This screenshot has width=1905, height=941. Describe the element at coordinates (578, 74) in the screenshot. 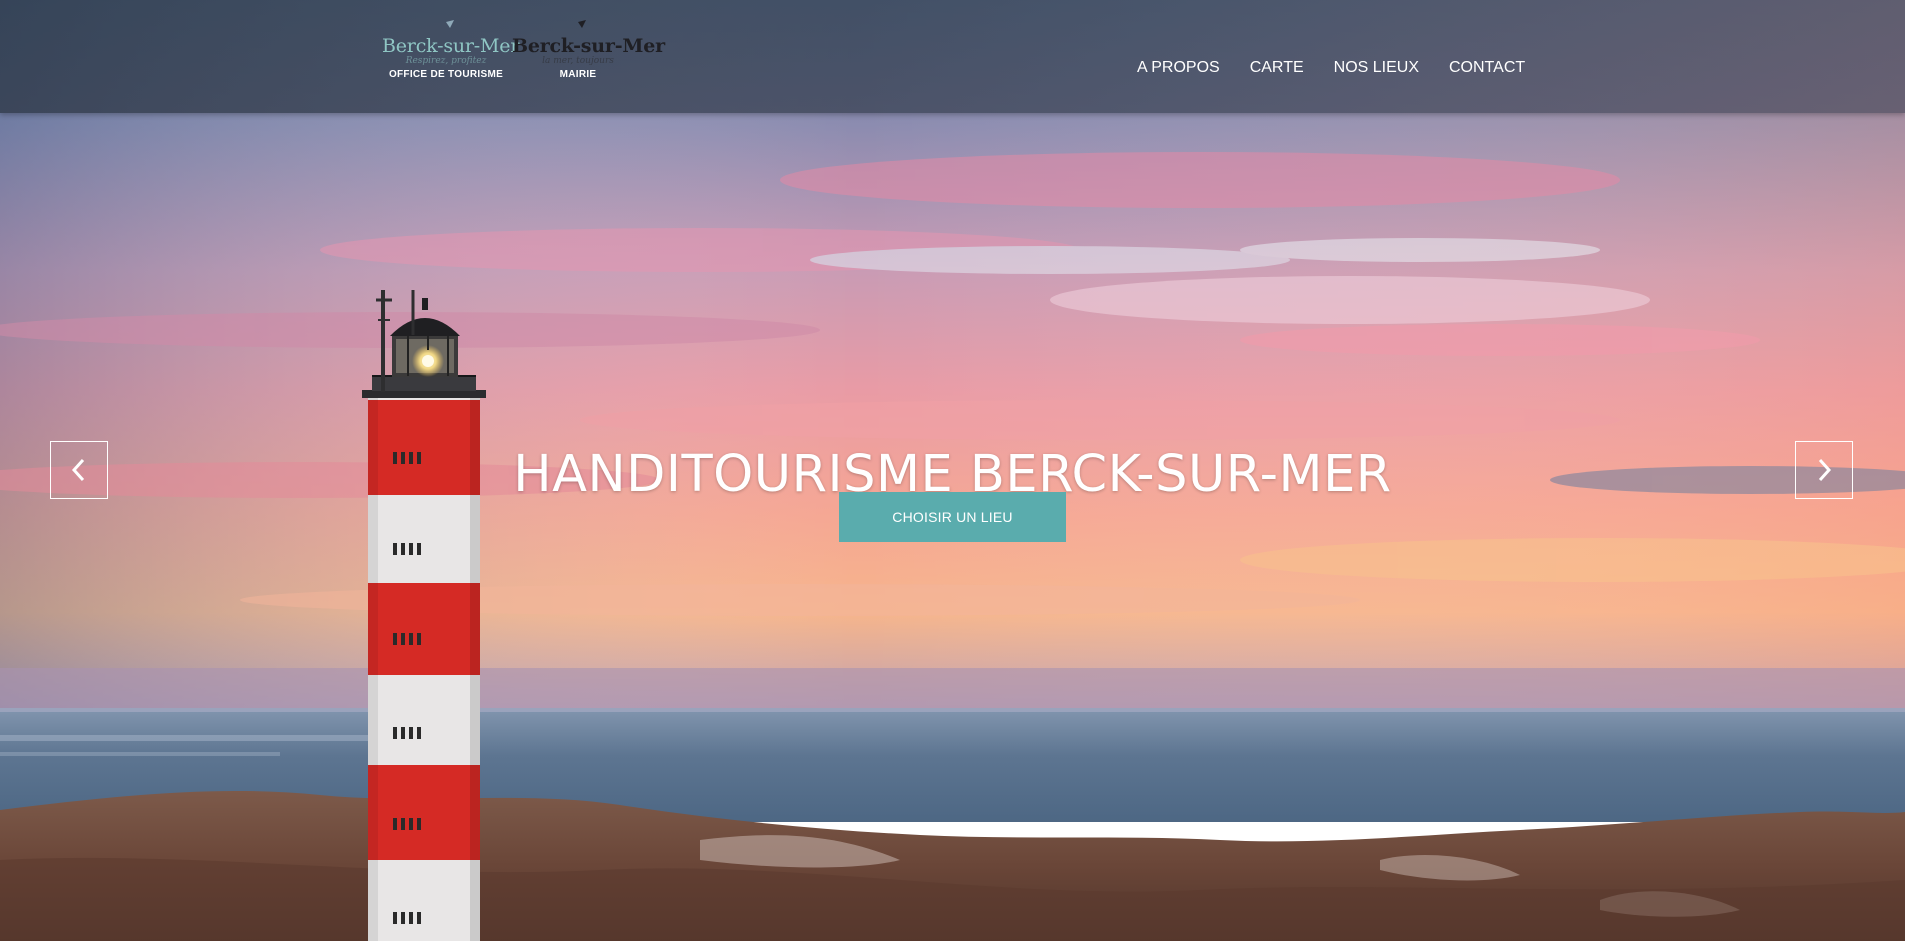

I see `logo-subtitle: MAIRIE` at that location.